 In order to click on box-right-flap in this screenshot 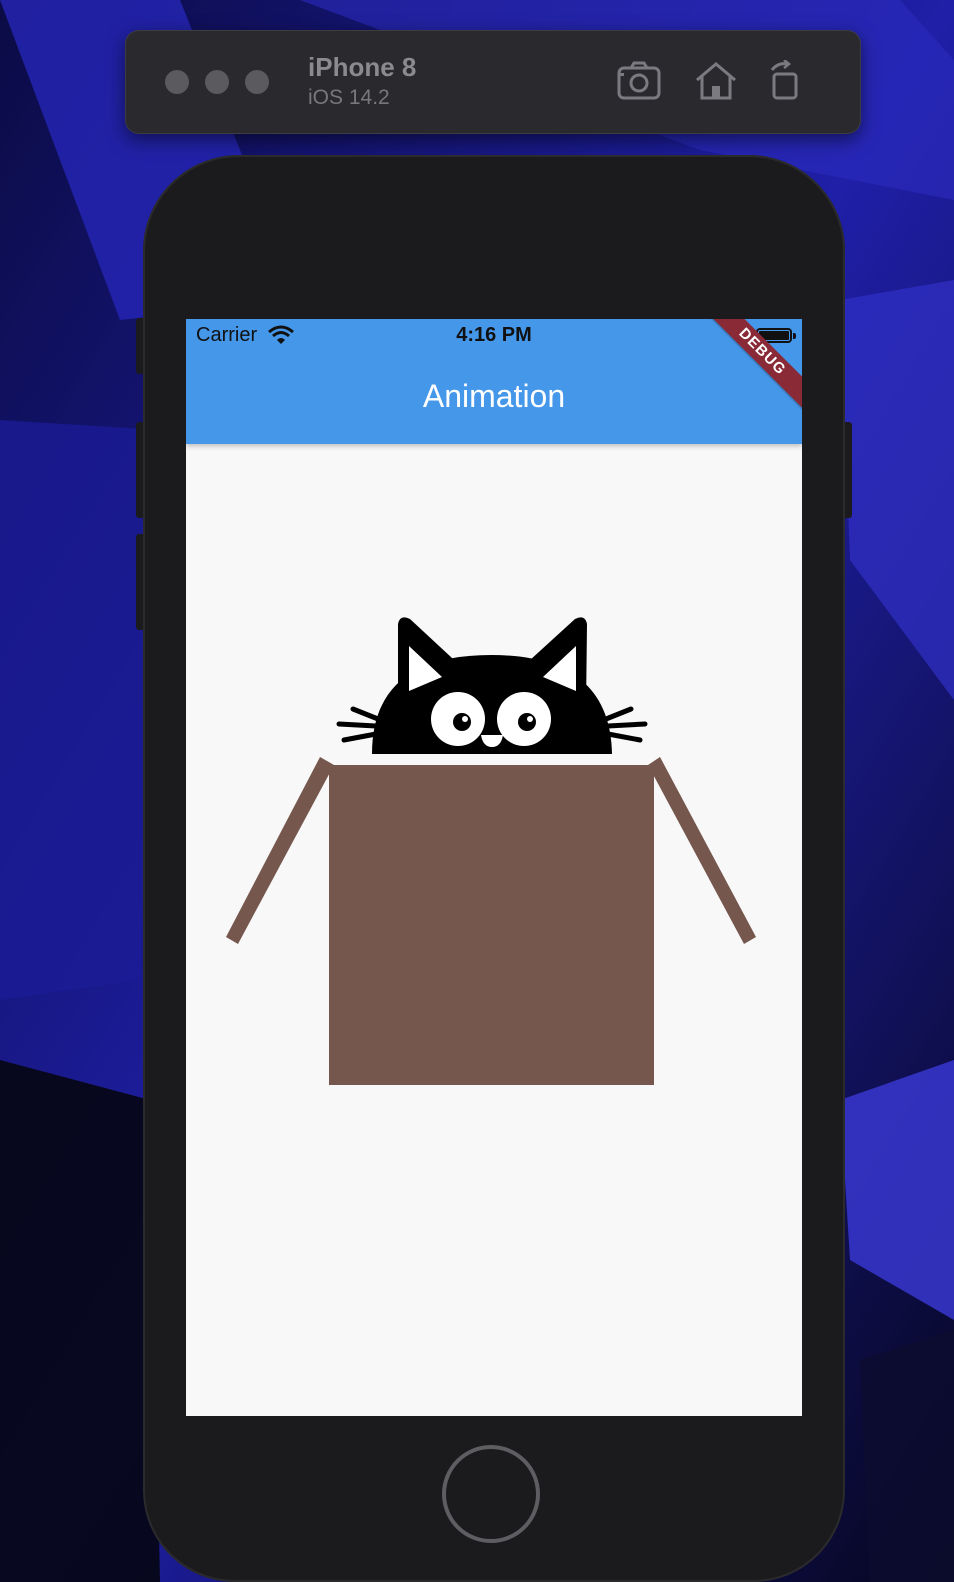, I will do `click(702, 850)`.